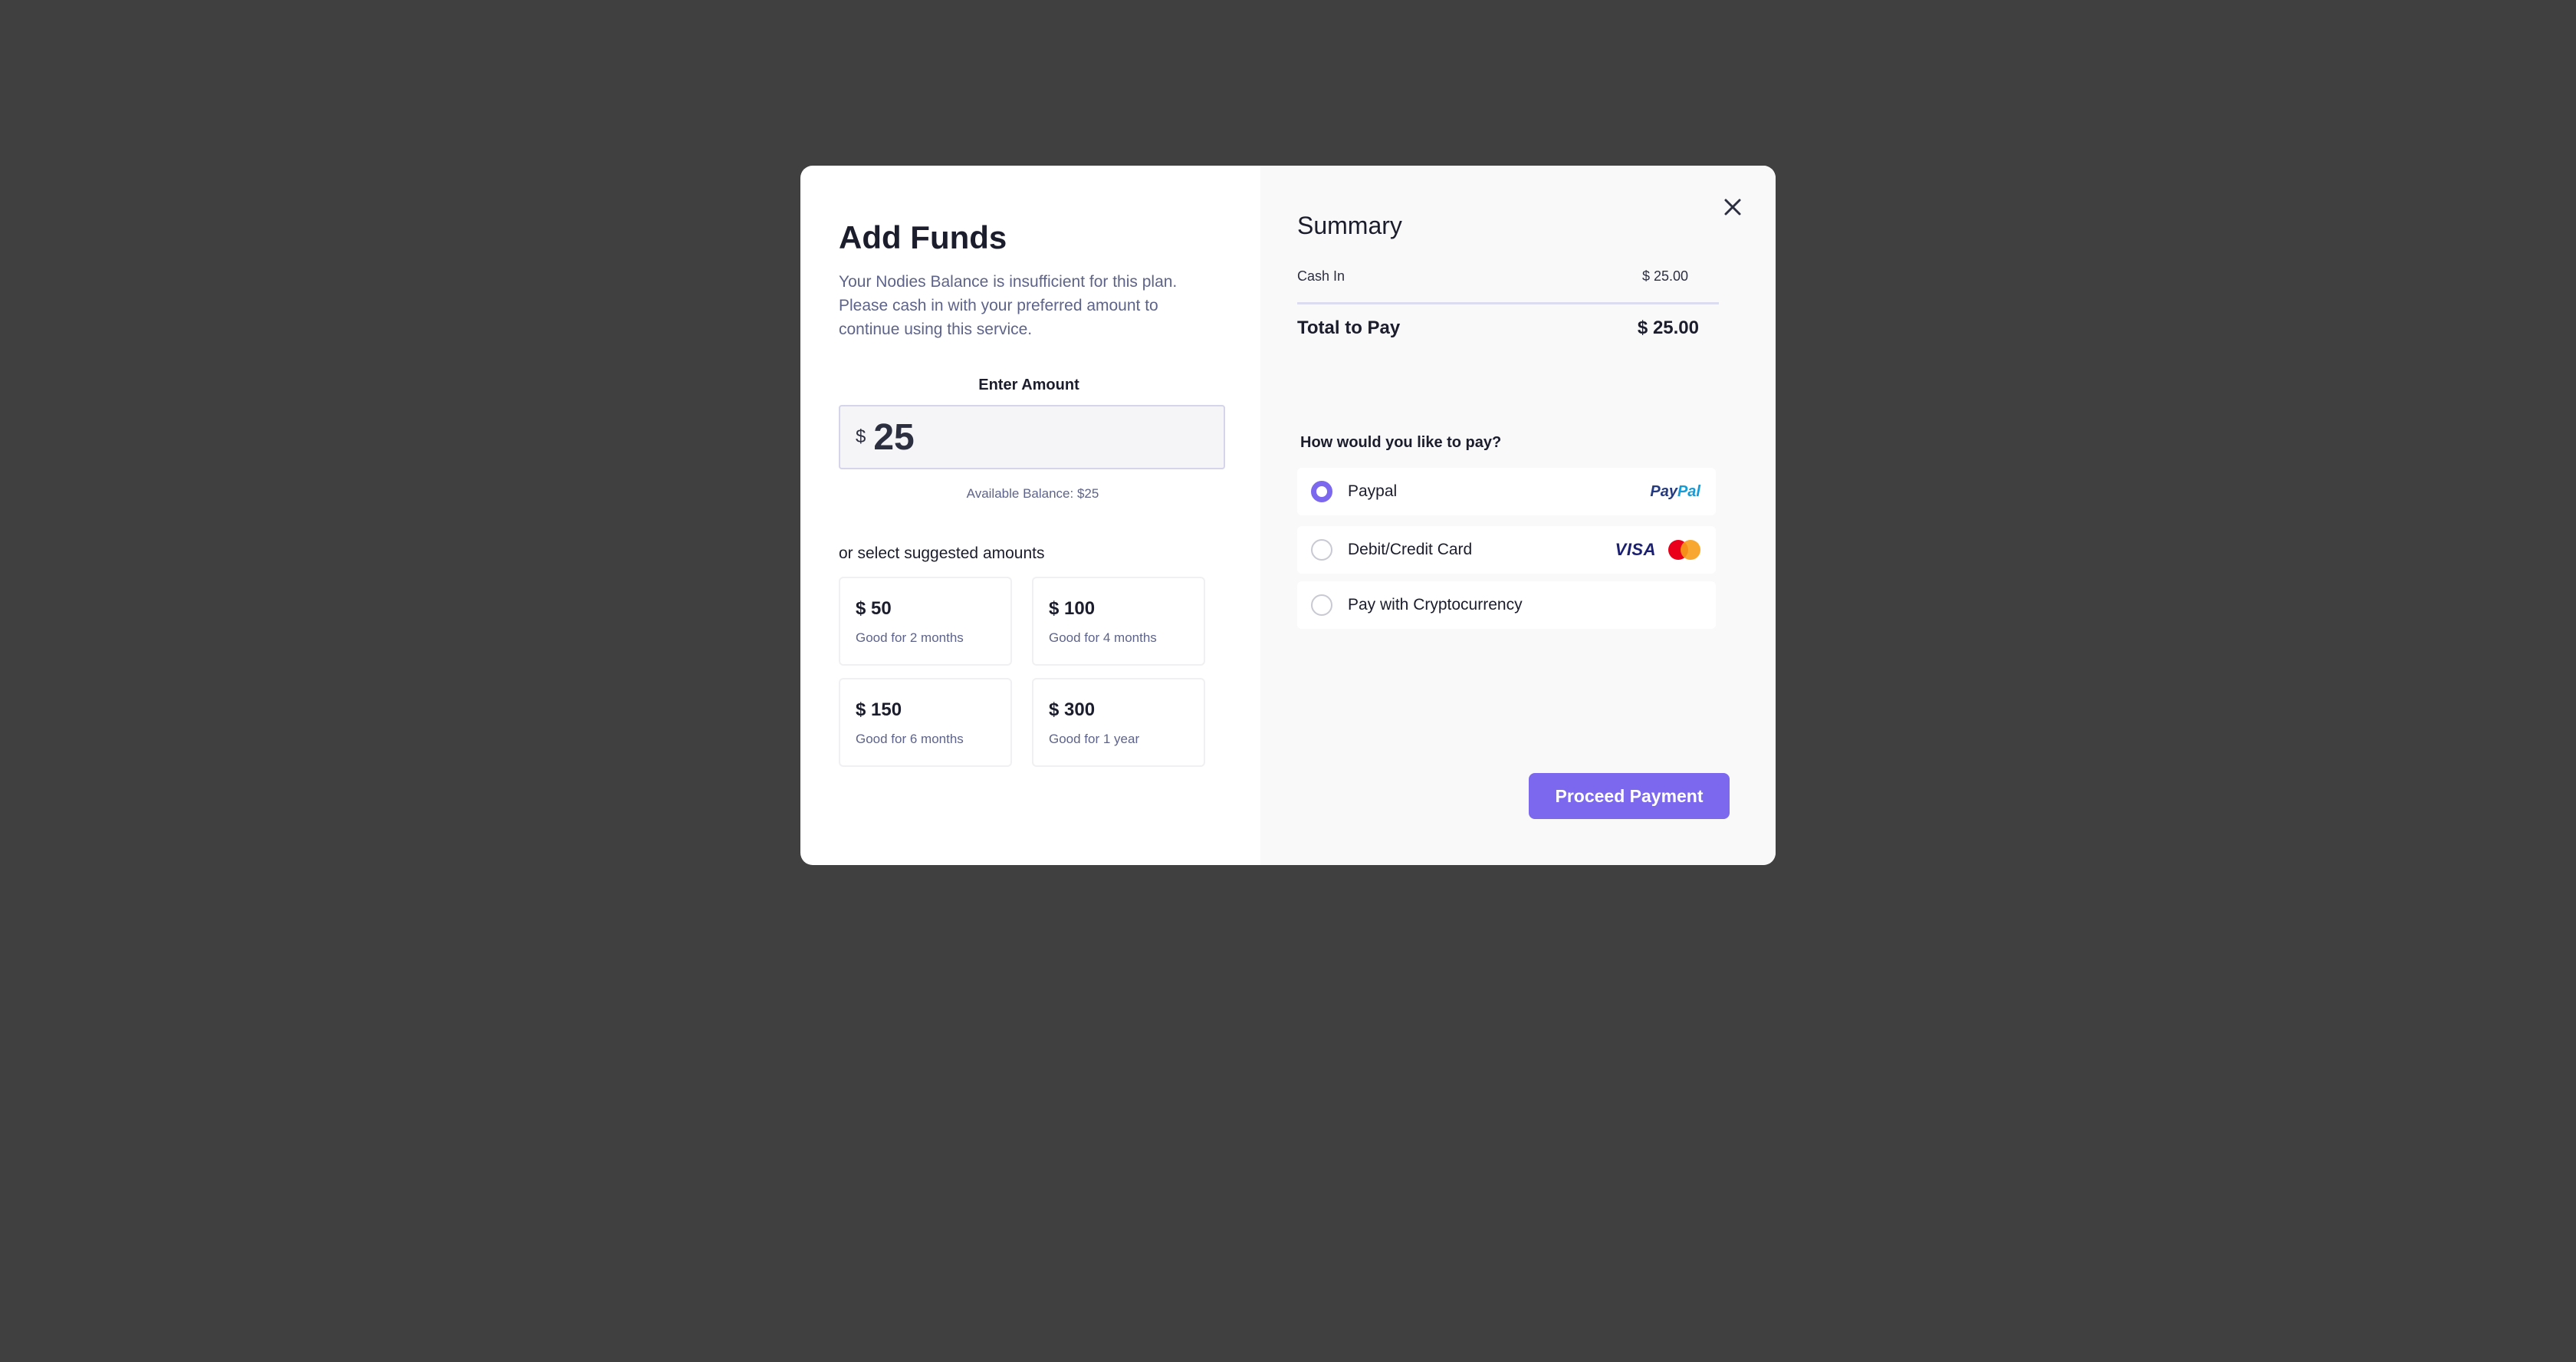  I want to click on radio-button-selected, so click(1321, 491).